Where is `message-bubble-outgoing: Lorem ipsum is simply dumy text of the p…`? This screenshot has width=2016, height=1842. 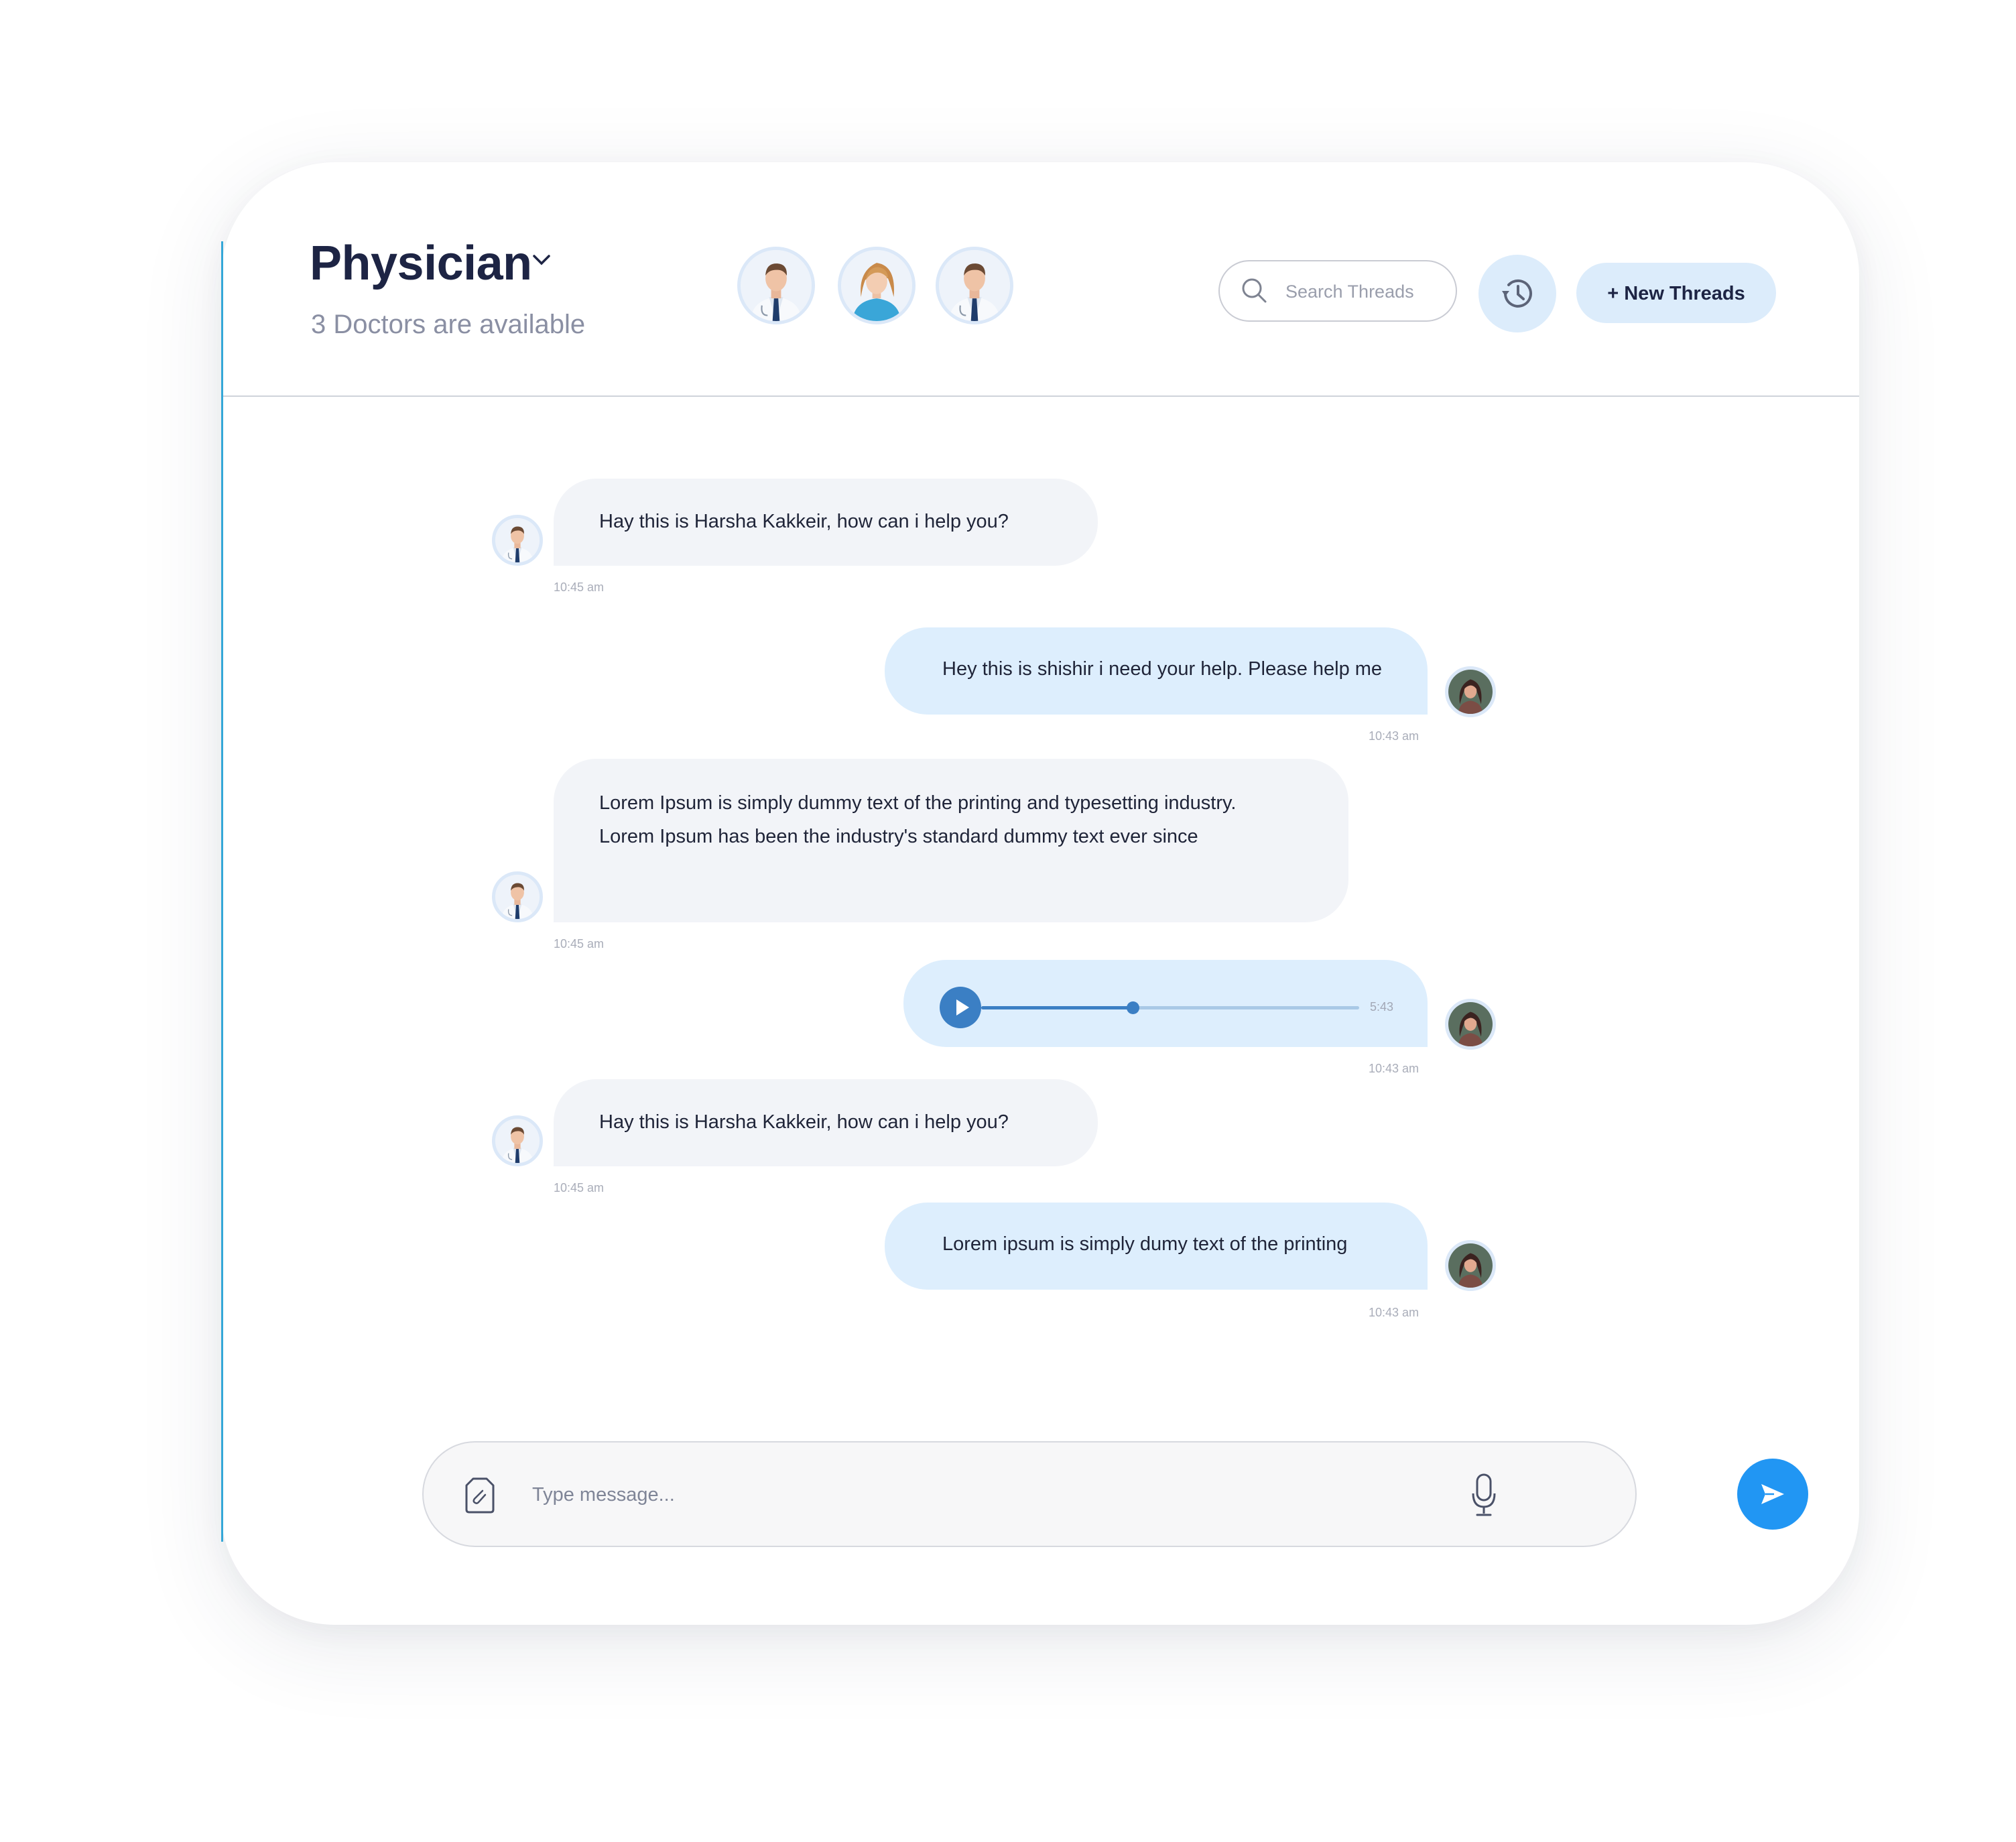
message-bubble-outgoing: Lorem ipsum is simply dumy text of the p… is located at coordinates (1156, 1246).